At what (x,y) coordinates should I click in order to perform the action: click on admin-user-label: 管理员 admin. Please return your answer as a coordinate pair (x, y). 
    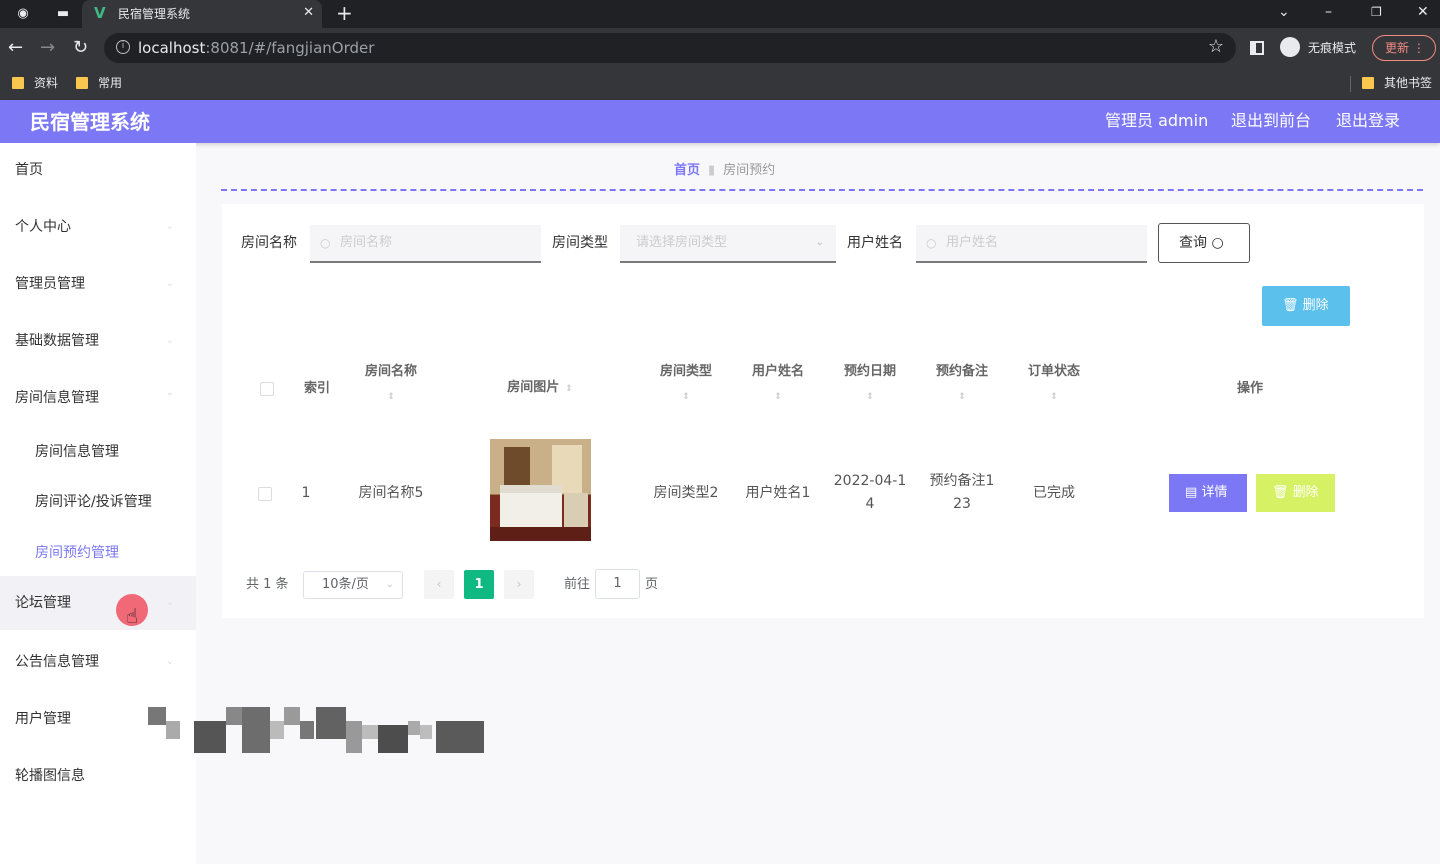
    Looking at the image, I should click on (1157, 120).